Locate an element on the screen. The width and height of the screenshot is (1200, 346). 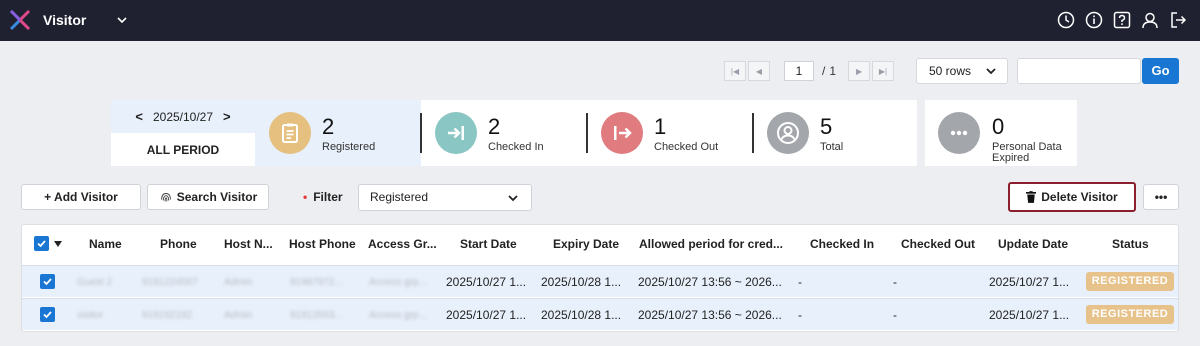
last-page-button: ▶| is located at coordinates (883, 71).